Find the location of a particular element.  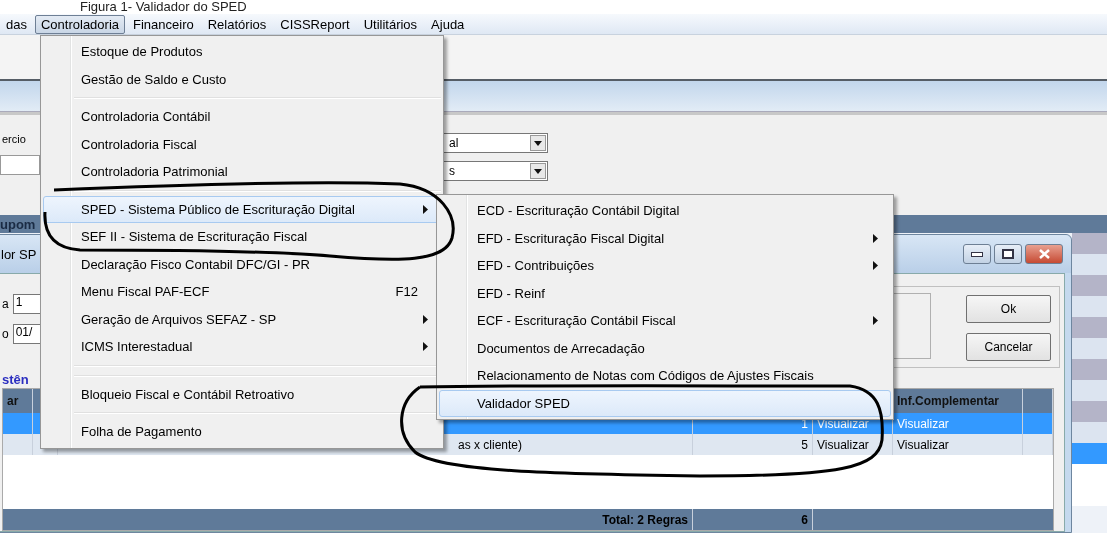

menu-item: Controladoria Contábil is located at coordinates (242, 117).